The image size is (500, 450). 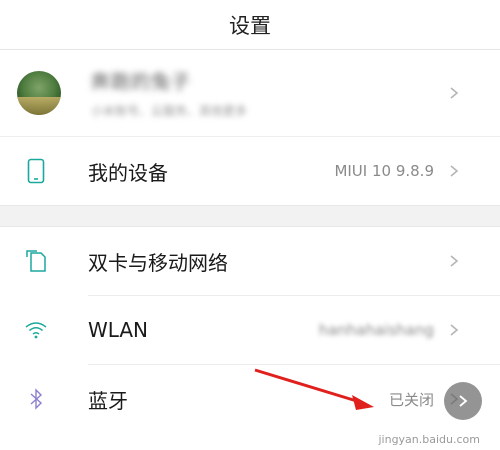 I want to click on phone-icon, so click(x=36, y=171).